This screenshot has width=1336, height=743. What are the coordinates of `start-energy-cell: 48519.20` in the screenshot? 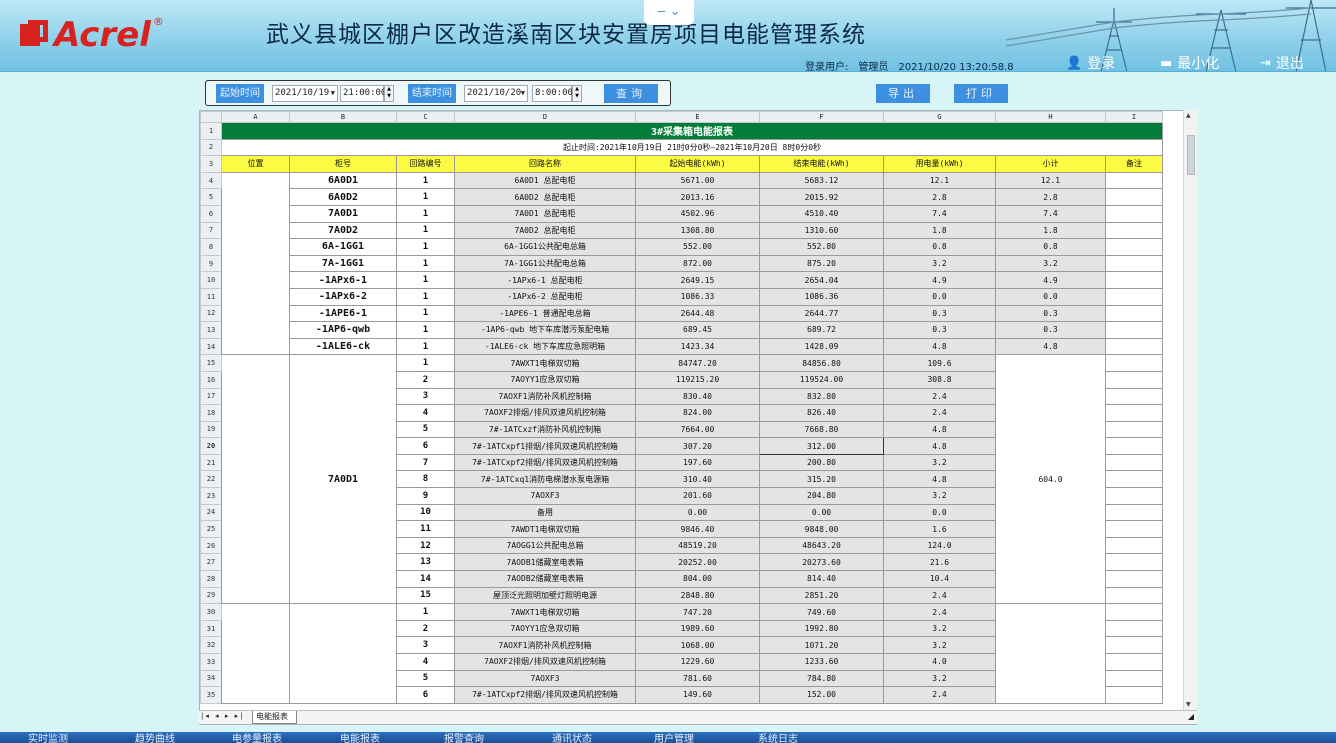 It's located at (697, 545).